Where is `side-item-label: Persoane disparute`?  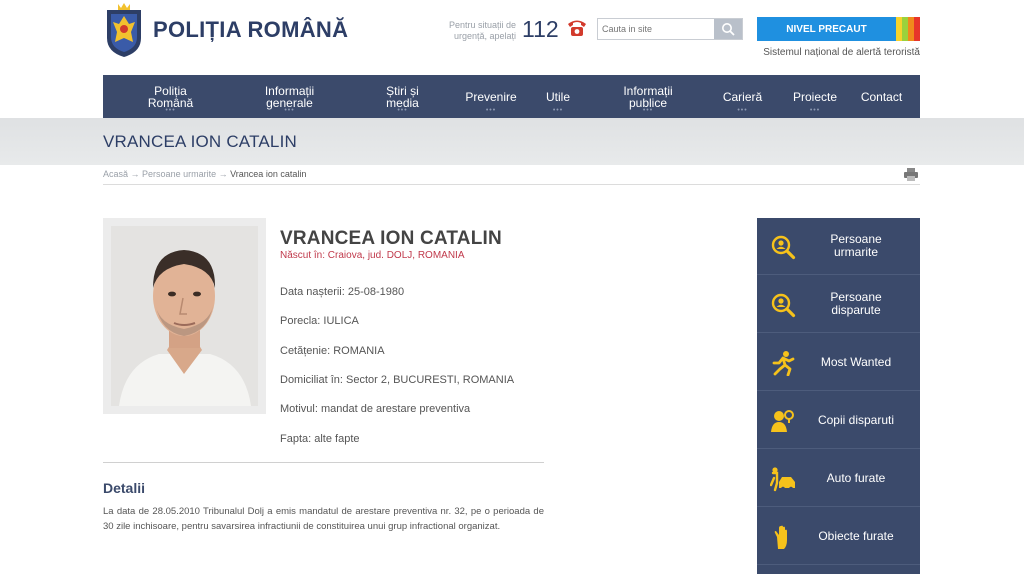 side-item-label: Persoane disparute is located at coordinates (856, 304).